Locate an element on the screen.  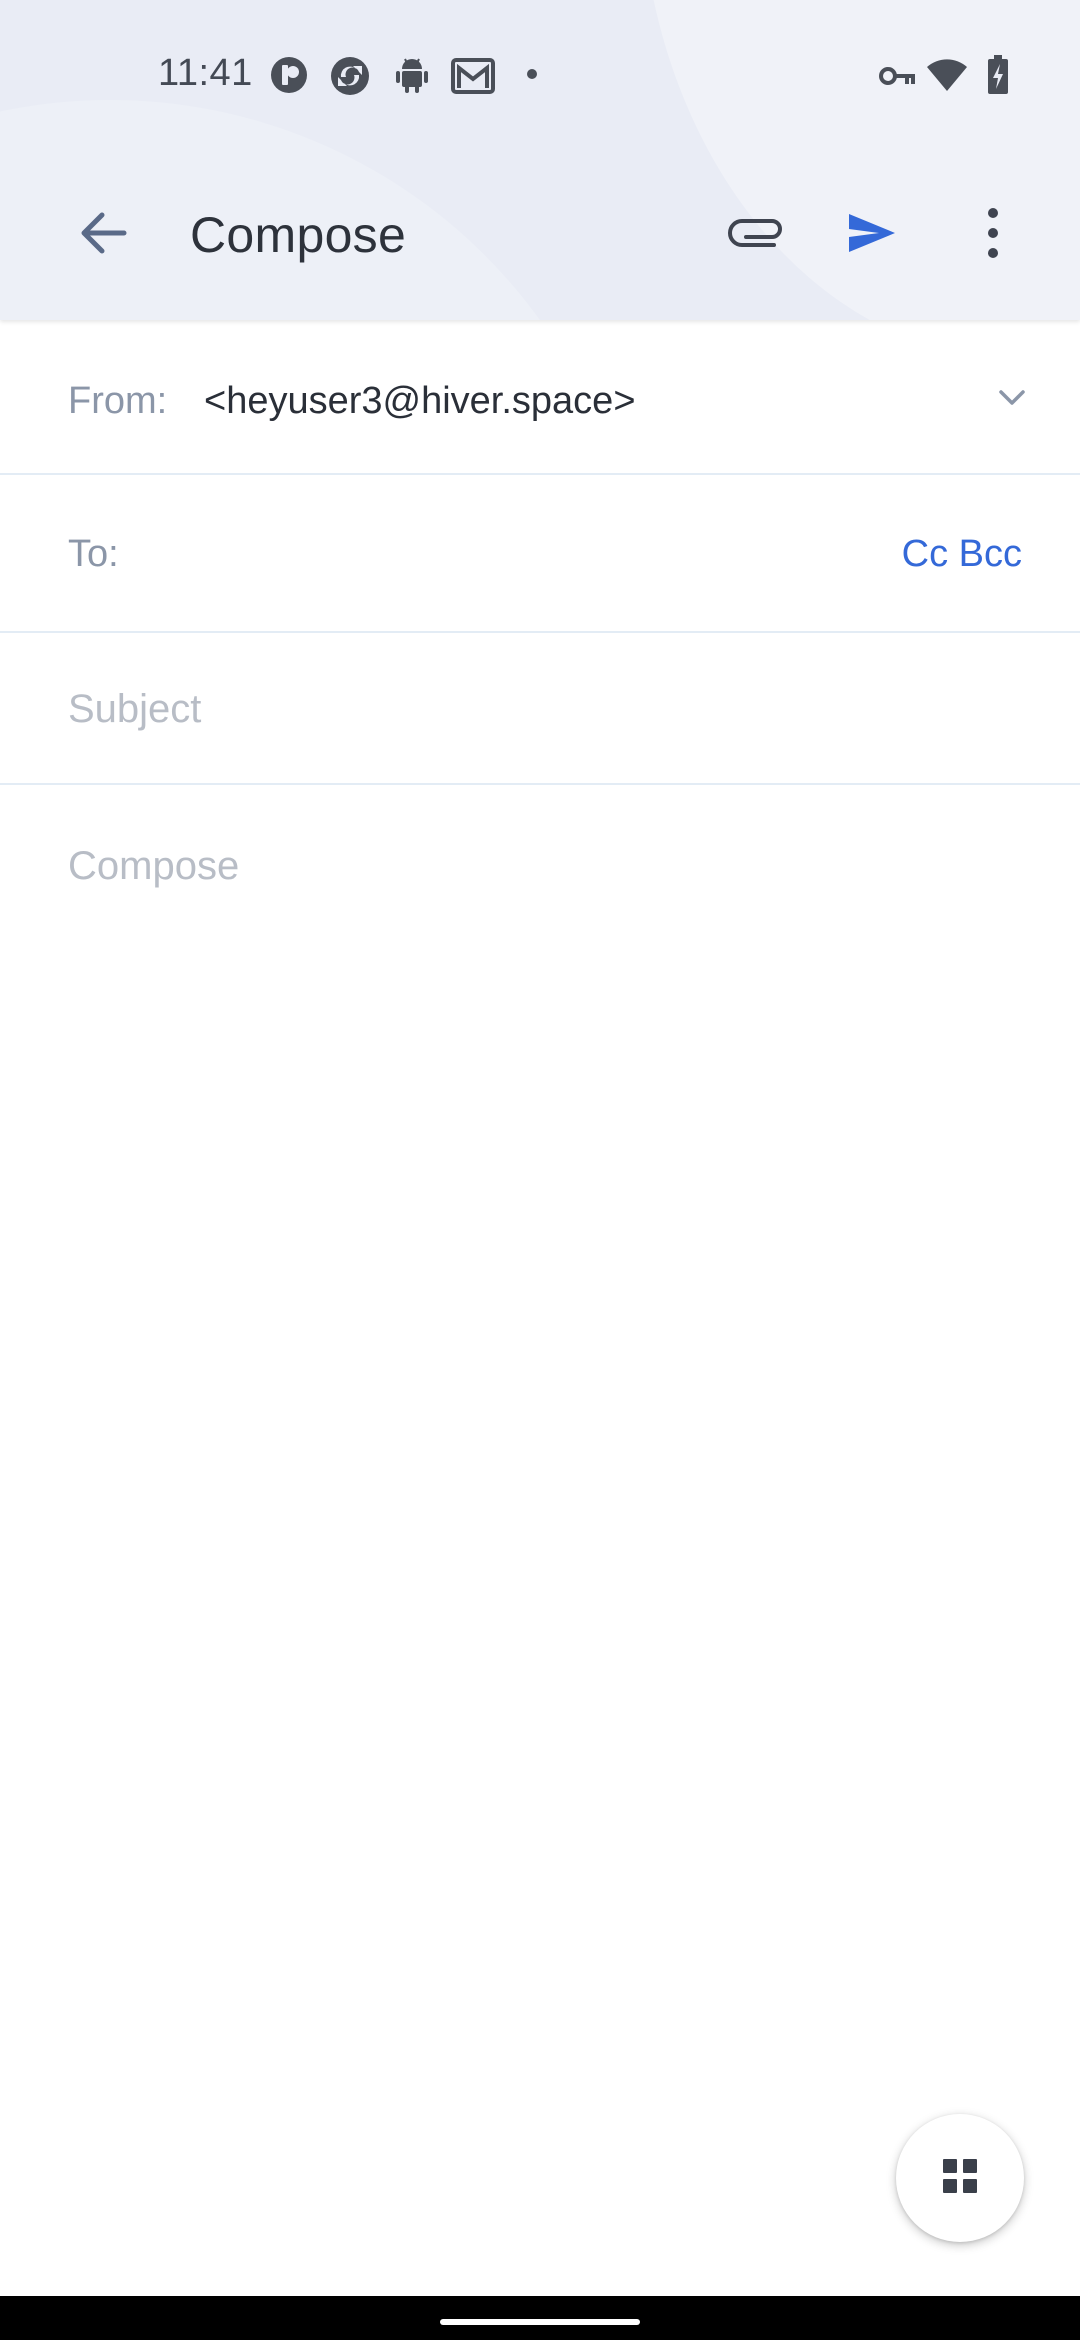
apps-fab-button is located at coordinates (960, 2178).